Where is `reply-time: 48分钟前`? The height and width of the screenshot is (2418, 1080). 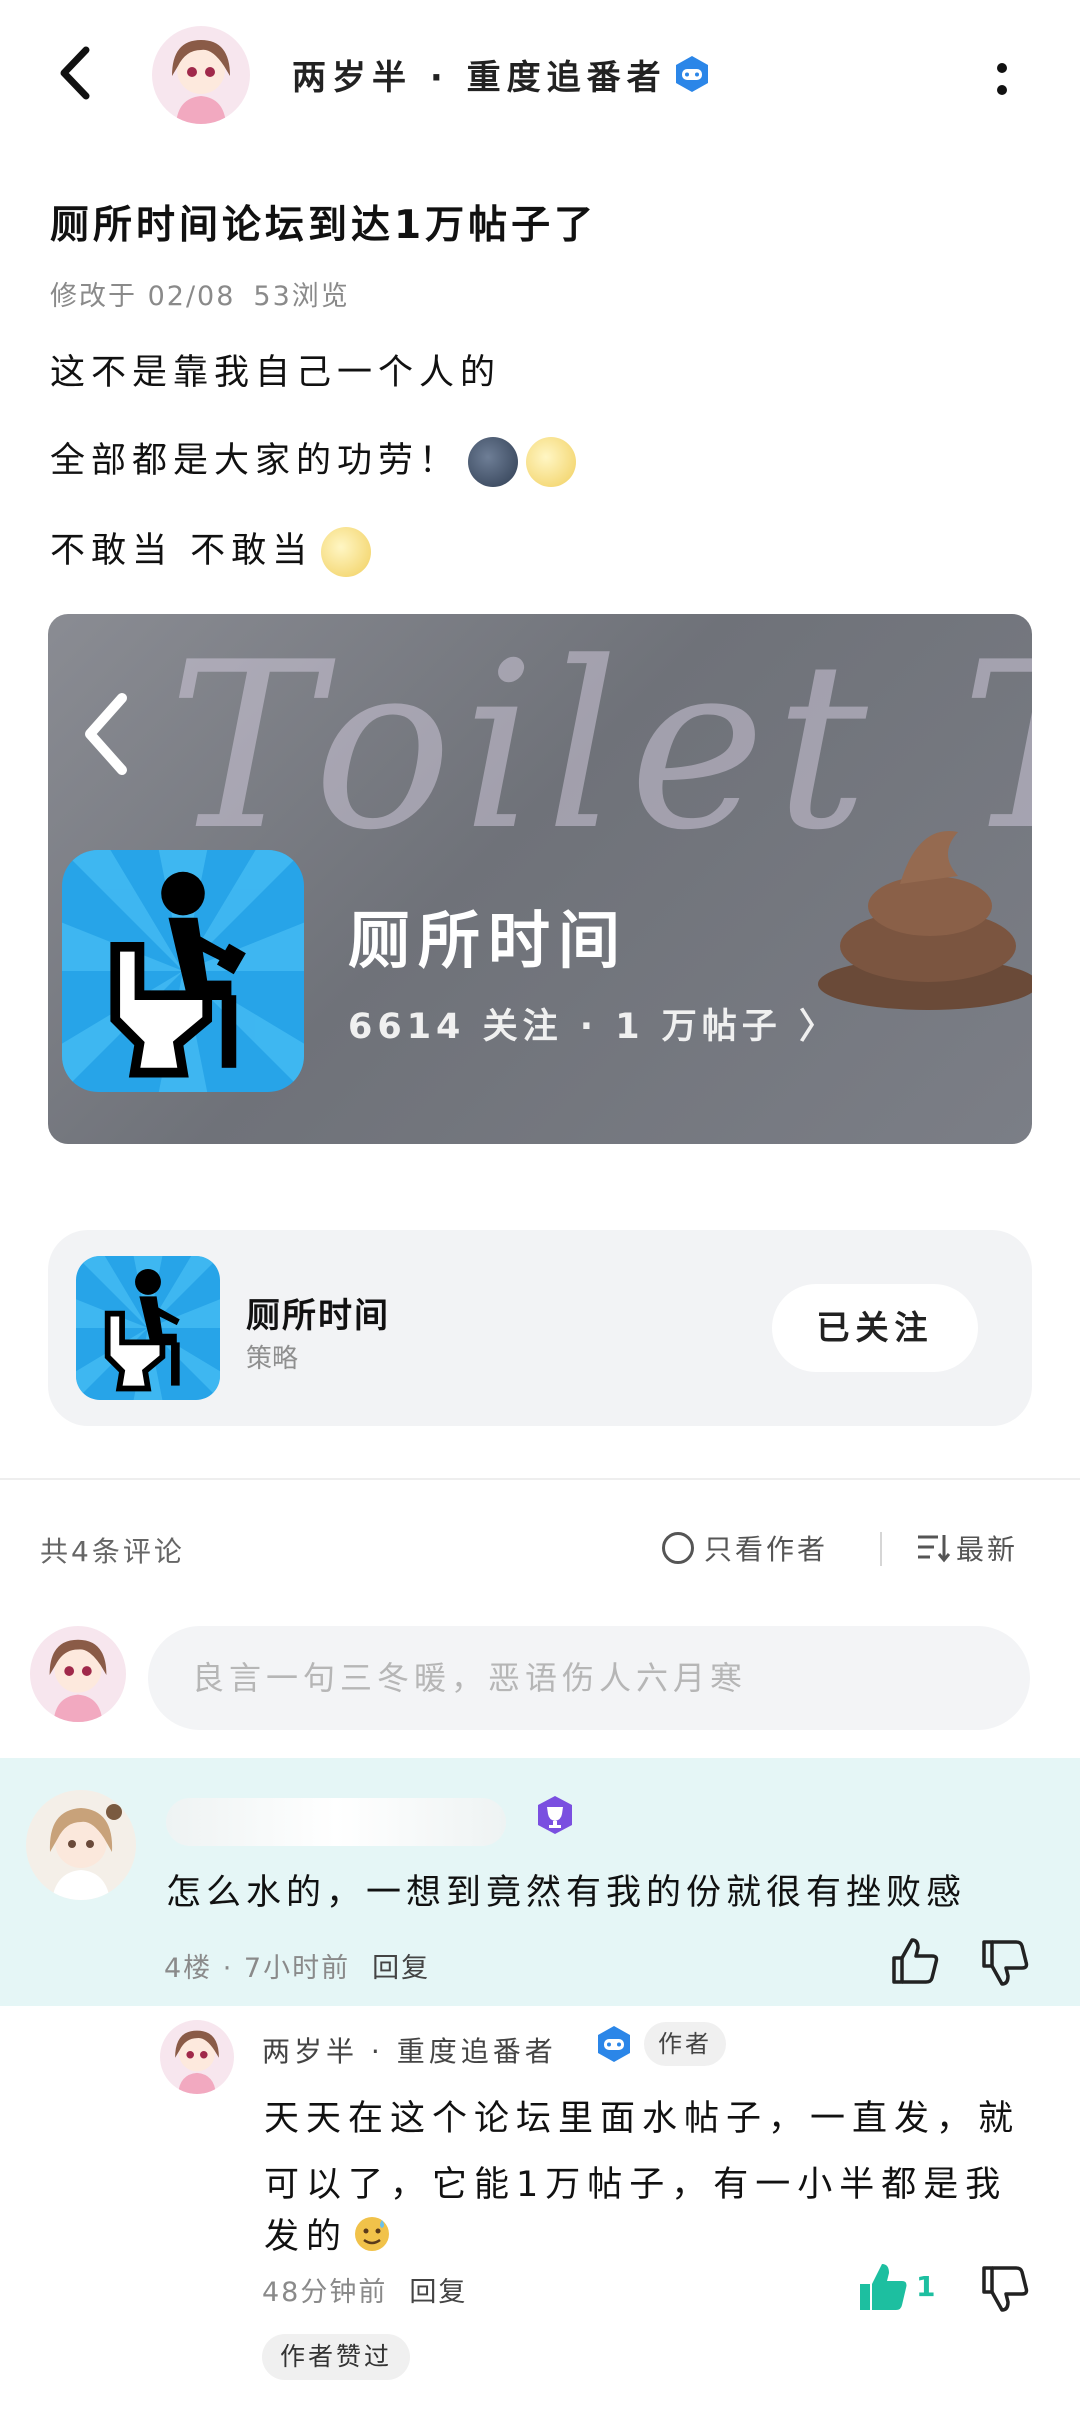
reply-time: 48分钟前 is located at coordinates (325, 2292).